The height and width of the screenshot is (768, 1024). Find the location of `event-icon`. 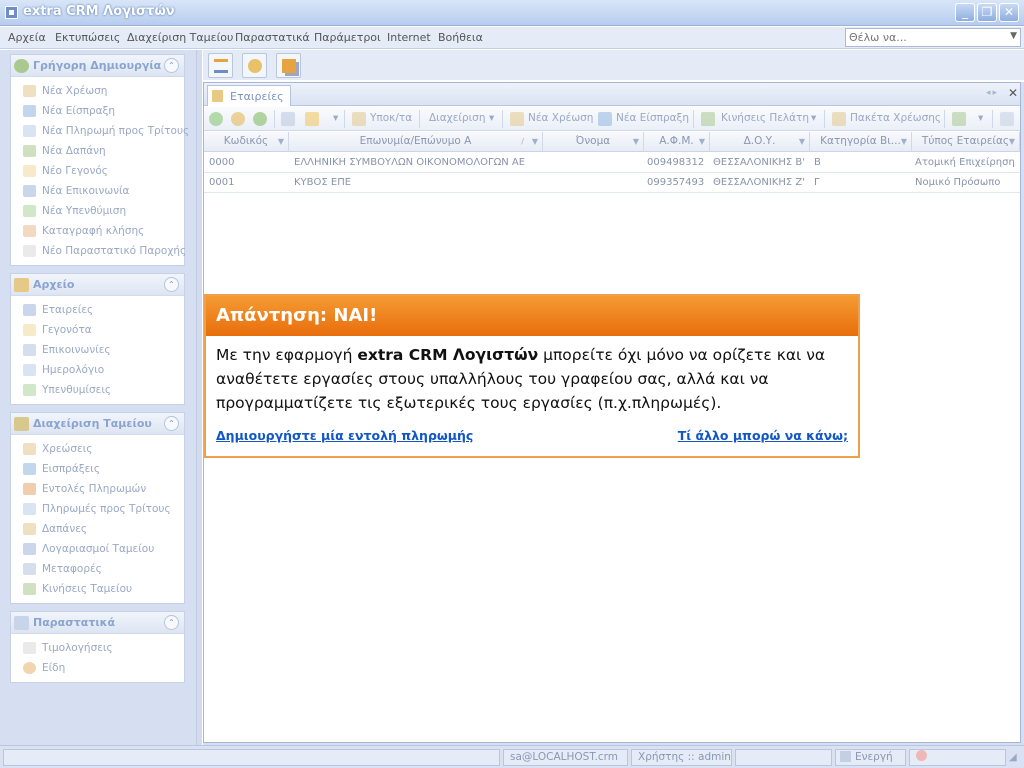

event-icon is located at coordinates (29, 330).